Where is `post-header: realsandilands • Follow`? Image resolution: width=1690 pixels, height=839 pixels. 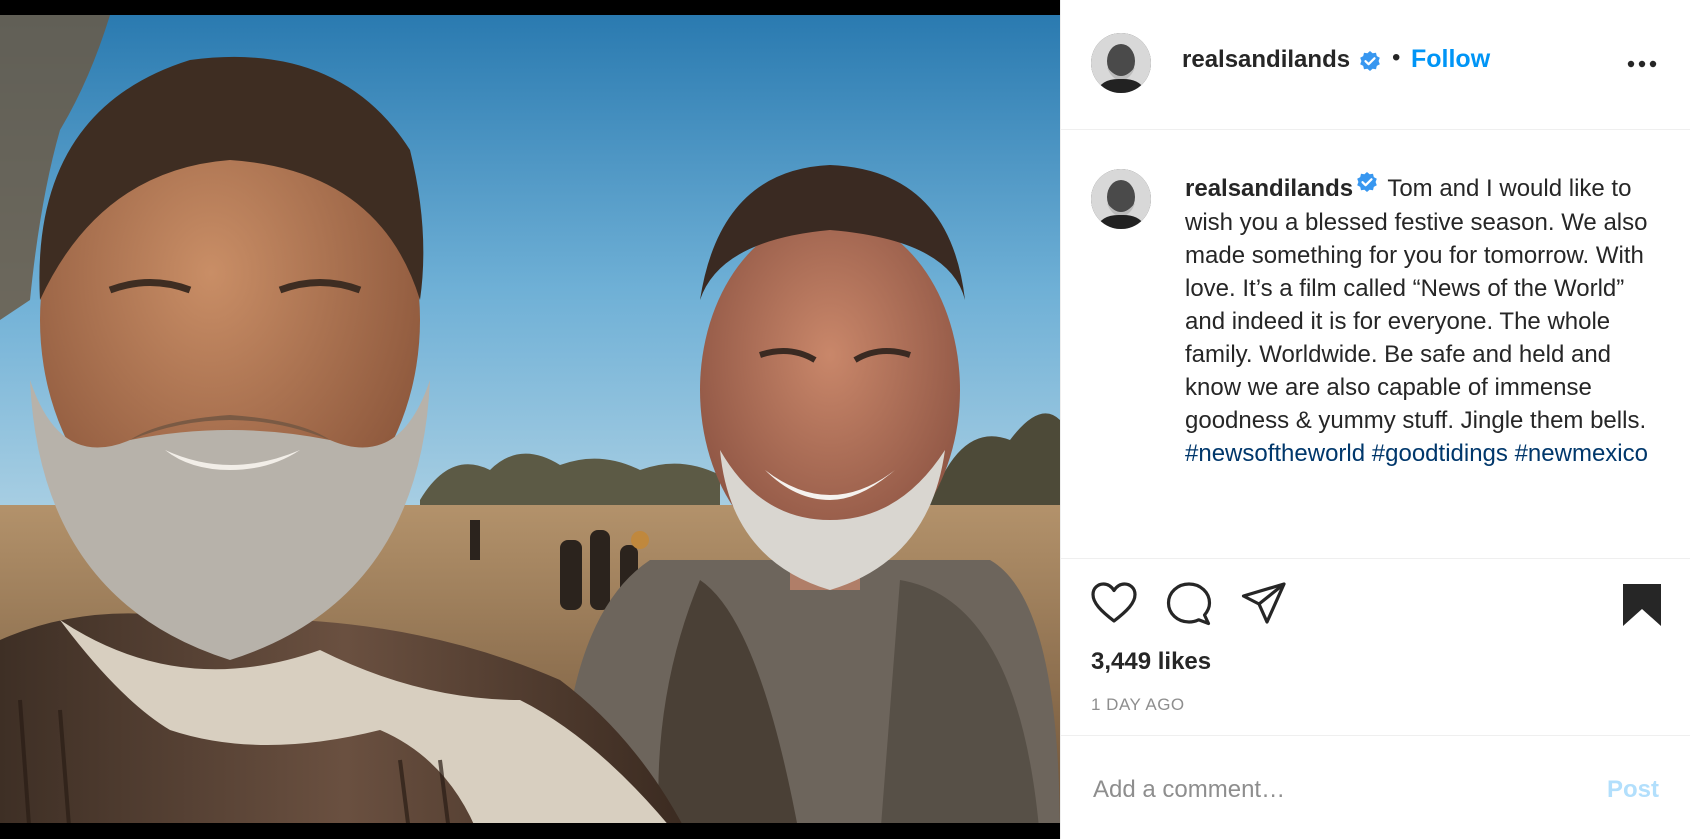 post-header: realsandilands • Follow is located at coordinates (1375, 65).